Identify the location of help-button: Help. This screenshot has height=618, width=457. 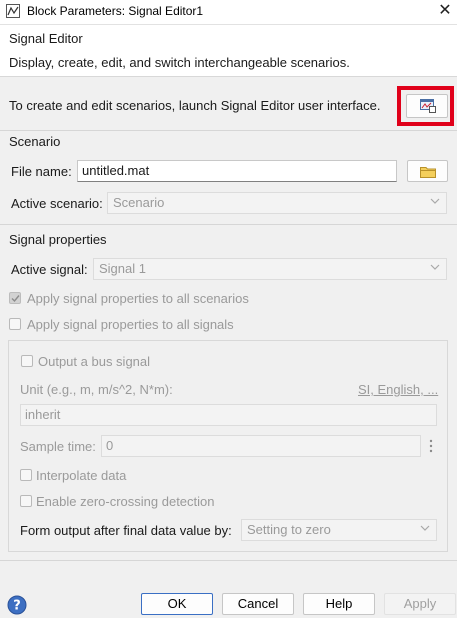
(339, 604).